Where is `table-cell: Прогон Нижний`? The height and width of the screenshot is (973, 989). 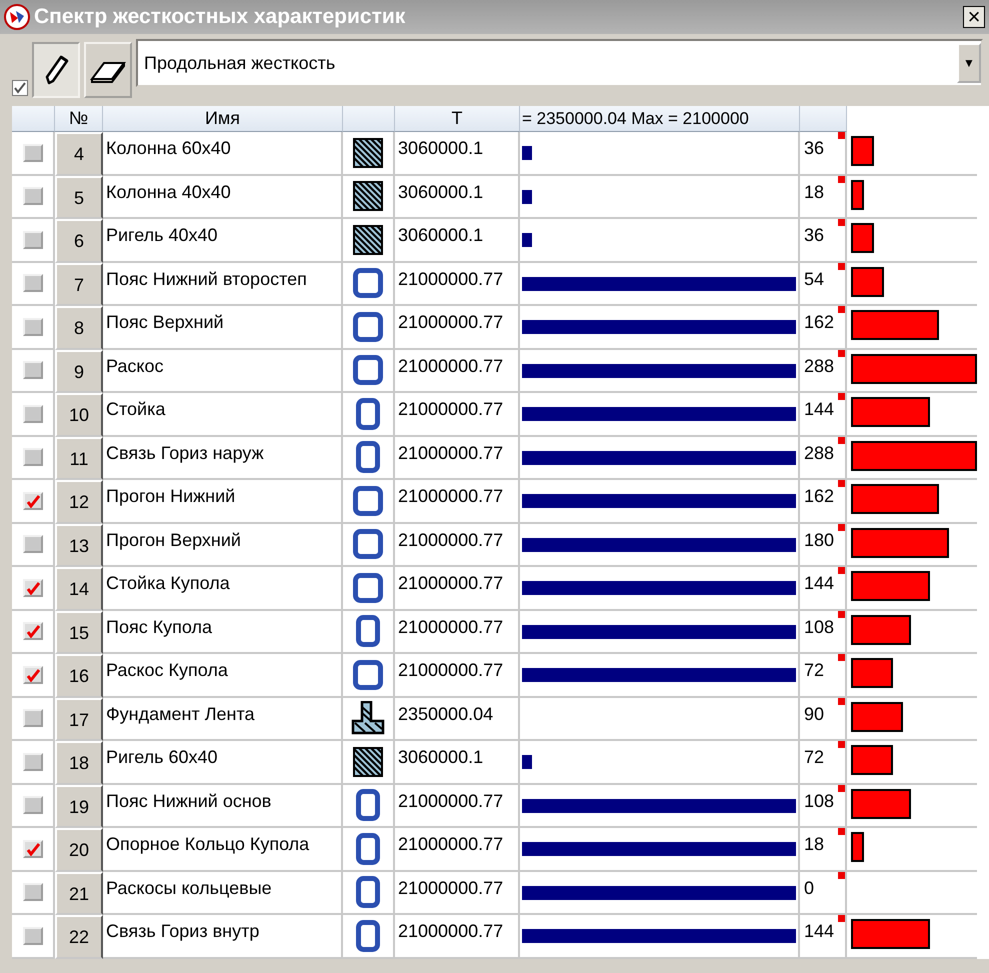 table-cell: Прогон Нижний is located at coordinates (223, 502).